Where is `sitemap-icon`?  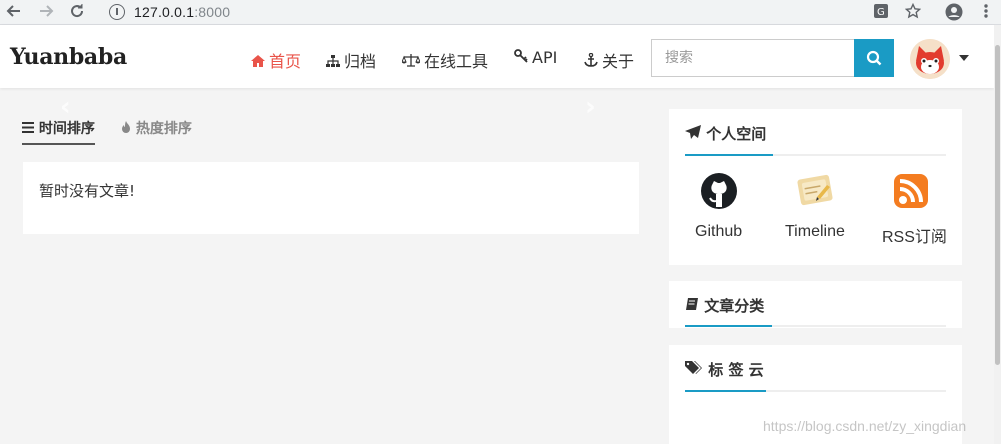
sitemap-icon is located at coordinates (333, 63).